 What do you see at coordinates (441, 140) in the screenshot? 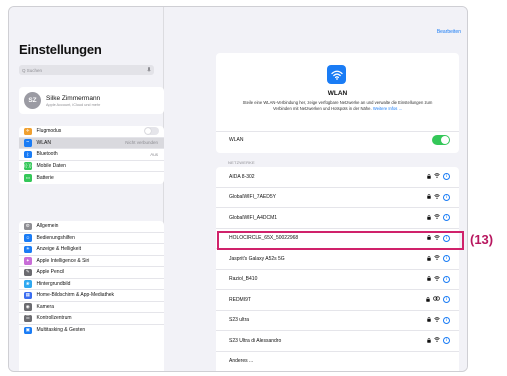
I see `wlan-toggle` at bounding box center [441, 140].